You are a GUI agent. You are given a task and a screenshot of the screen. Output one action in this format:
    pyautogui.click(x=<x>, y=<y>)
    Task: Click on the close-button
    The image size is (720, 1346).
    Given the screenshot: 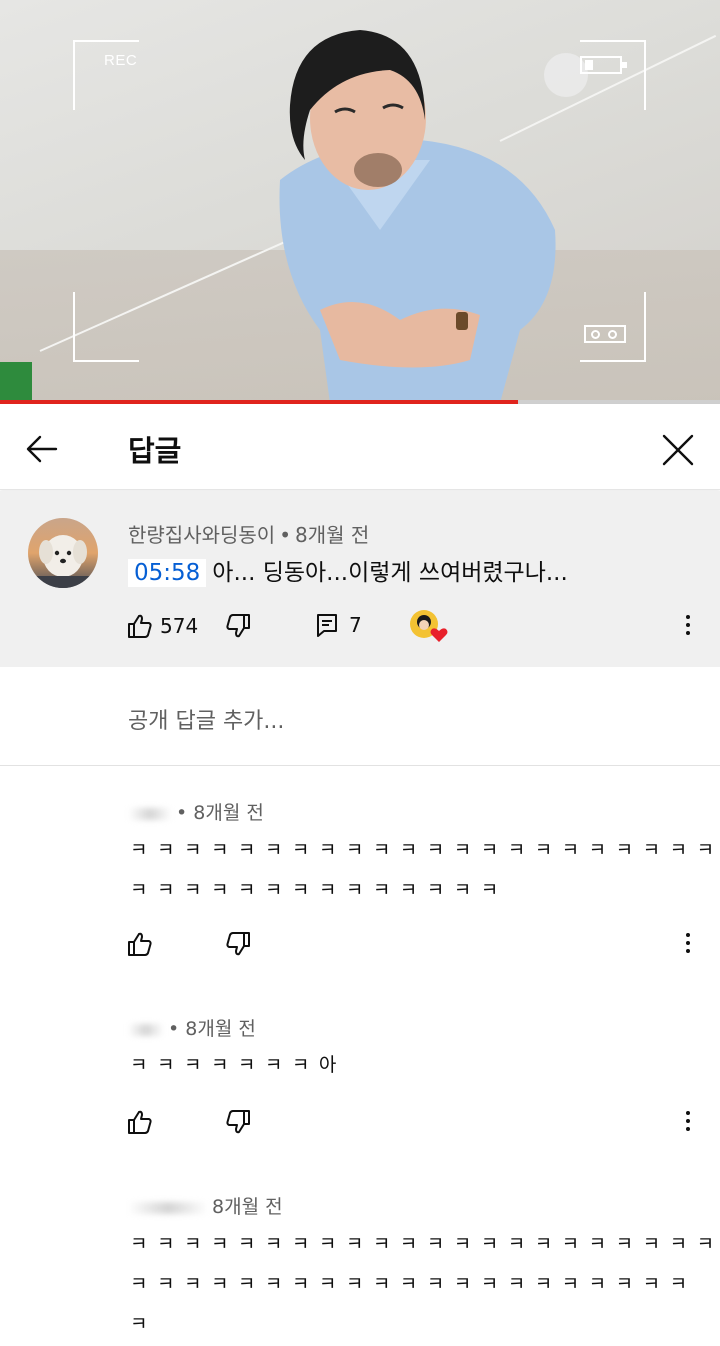 What is the action you would take?
    pyautogui.click(x=678, y=450)
    